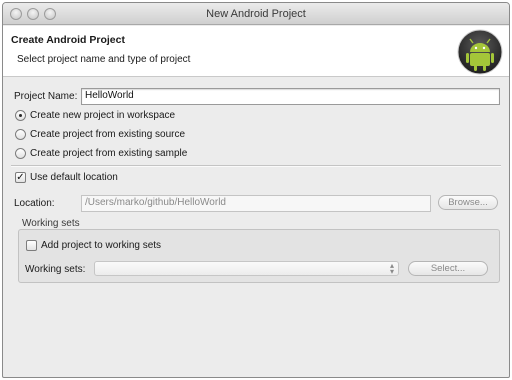 The height and width of the screenshot is (380, 512). I want to click on location-label: Location:, so click(34, 203).